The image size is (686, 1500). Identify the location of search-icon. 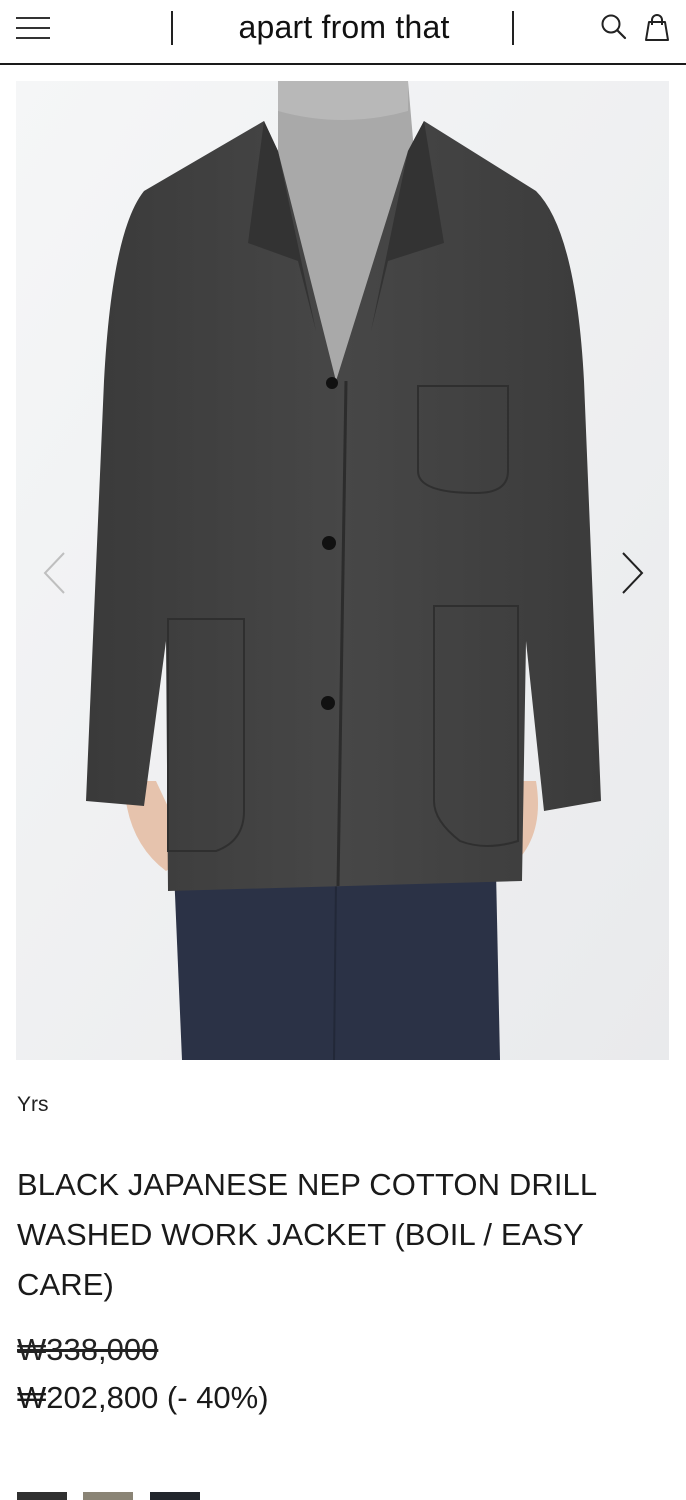
(614, 27).